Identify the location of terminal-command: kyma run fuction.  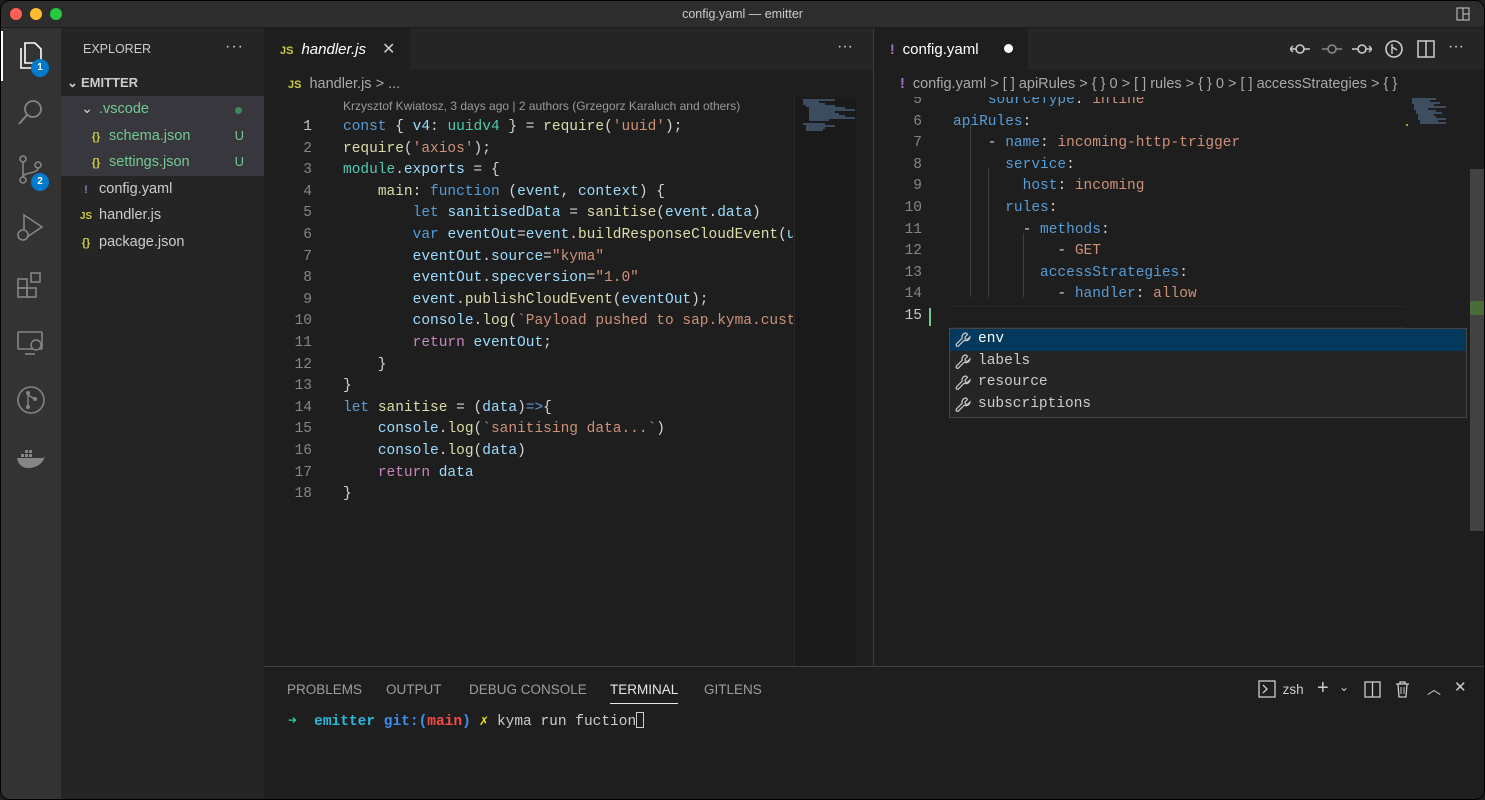
(566, 722).